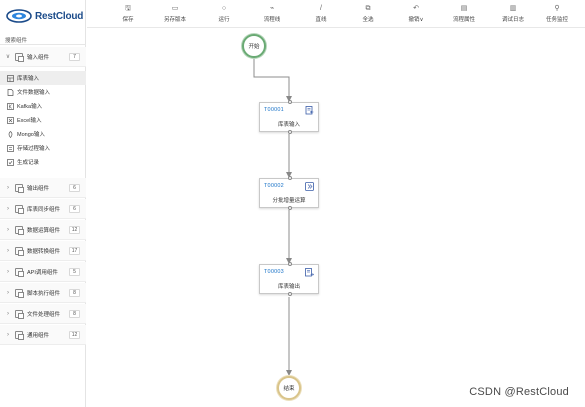 This screenshot has height=407, width=585. What do you see at coordinates (272, 8) in the screenshot?
I see `flowline-icon: ⌁` at bounding box center [272, 8].